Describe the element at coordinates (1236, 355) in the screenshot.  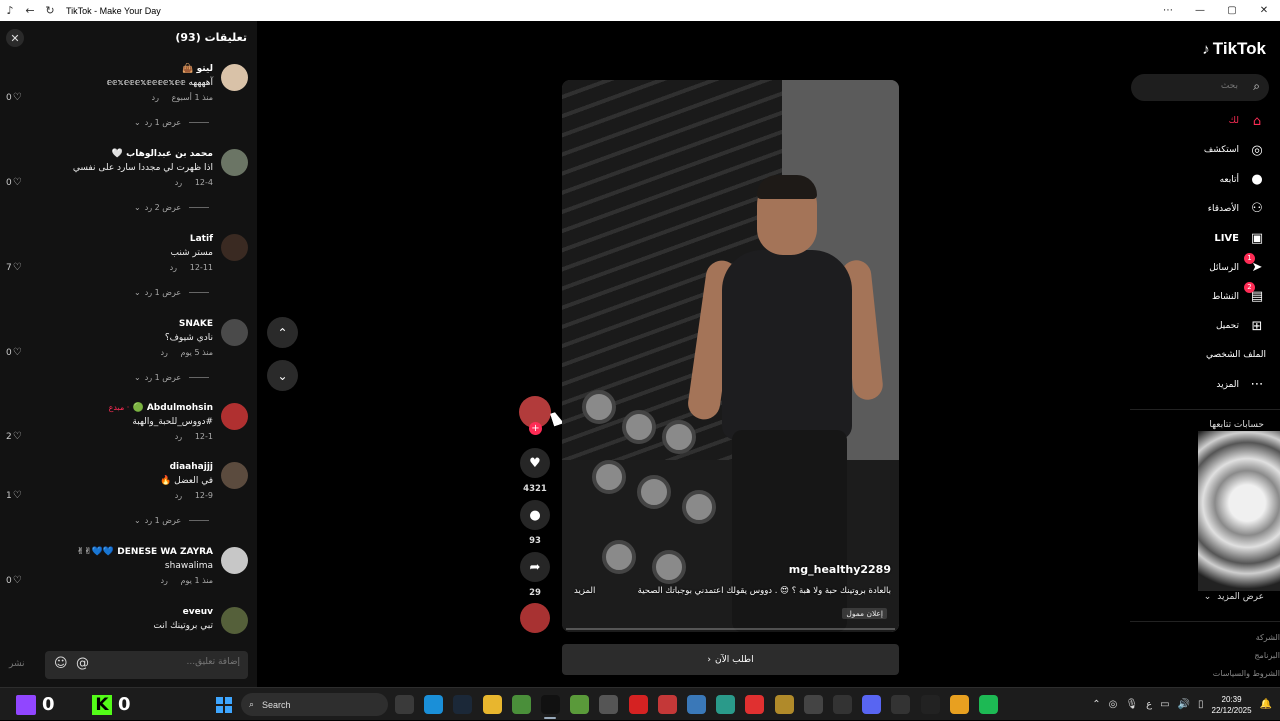
I see `sidebar-item-8: الملف الشخصي` at that location.